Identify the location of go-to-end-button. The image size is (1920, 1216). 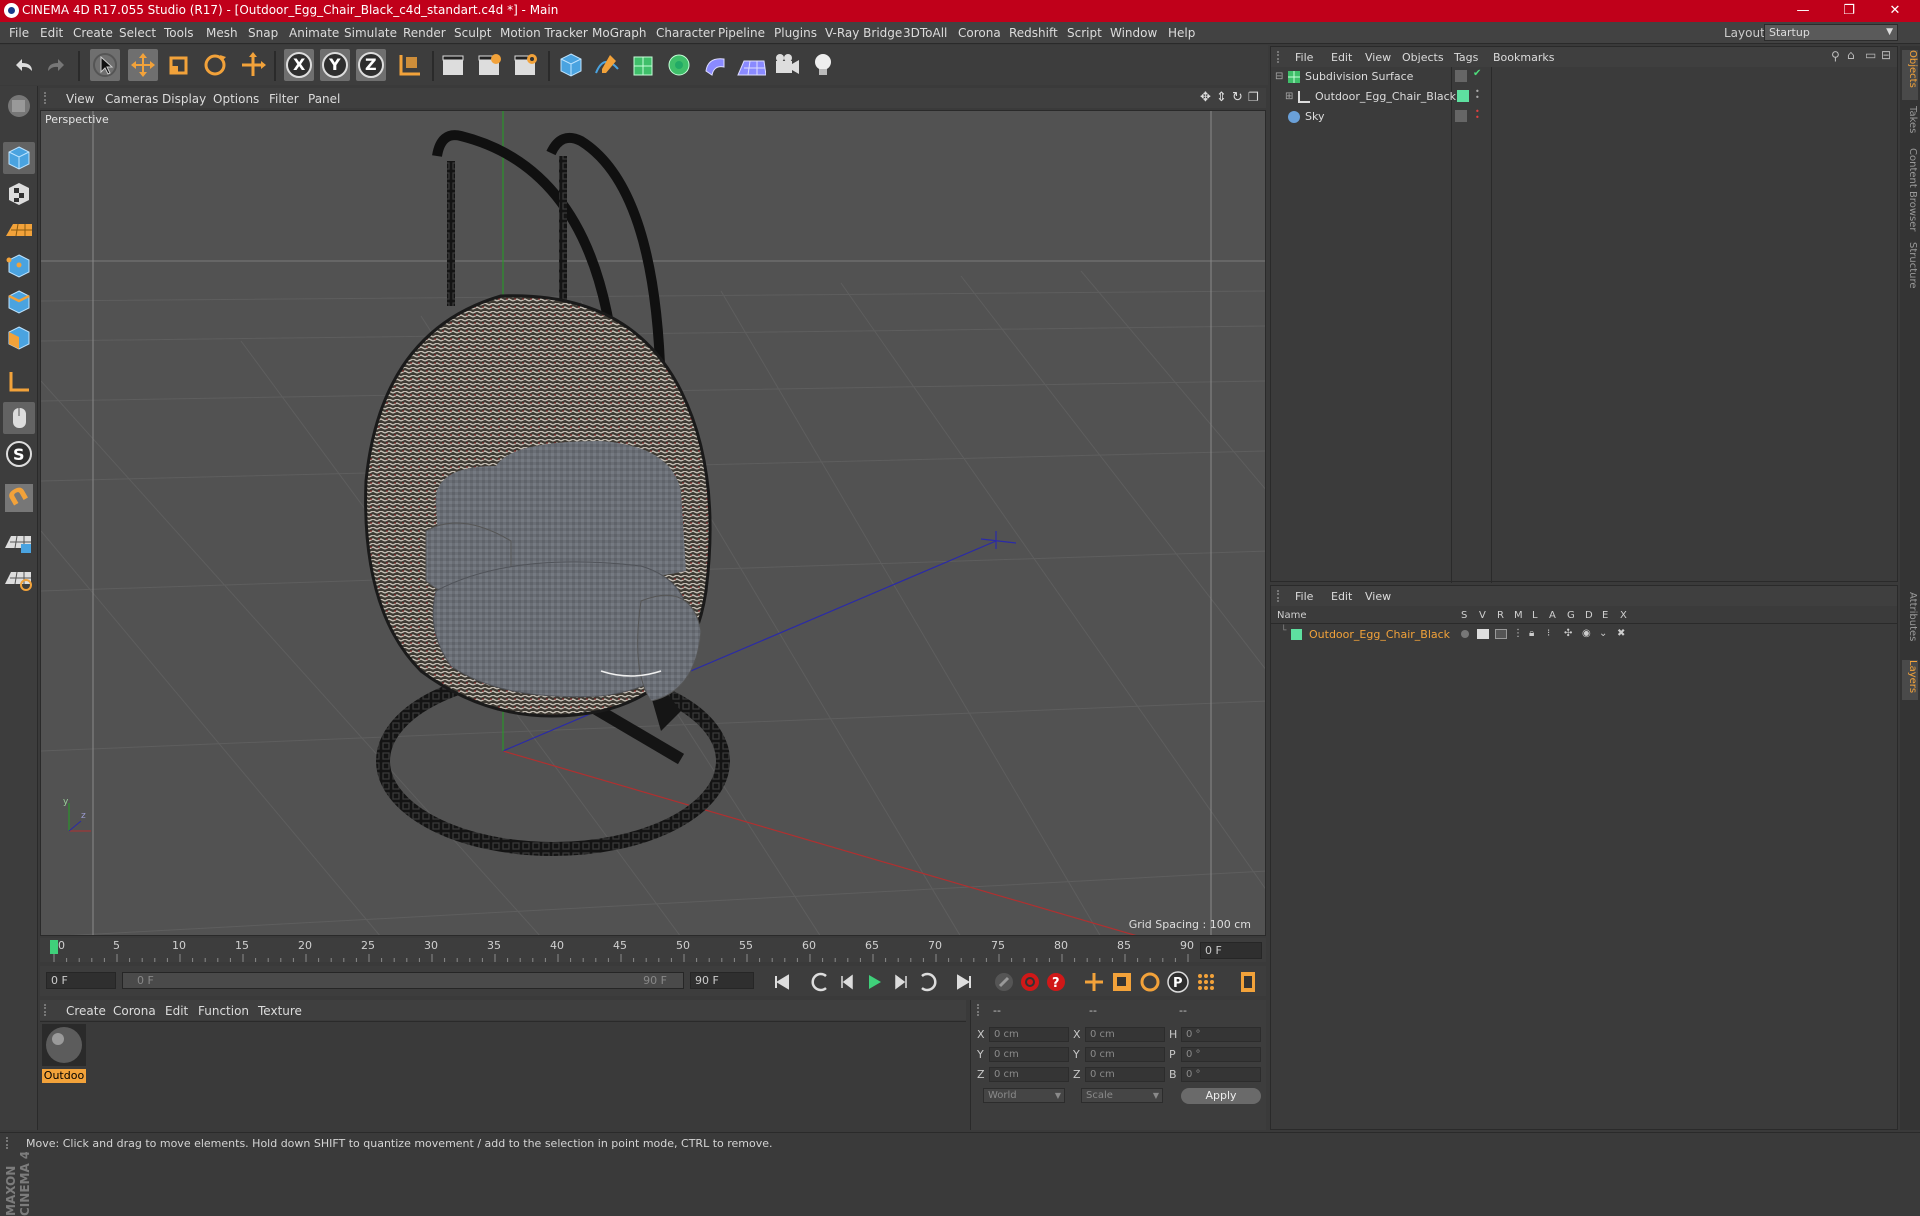
(964, 982).